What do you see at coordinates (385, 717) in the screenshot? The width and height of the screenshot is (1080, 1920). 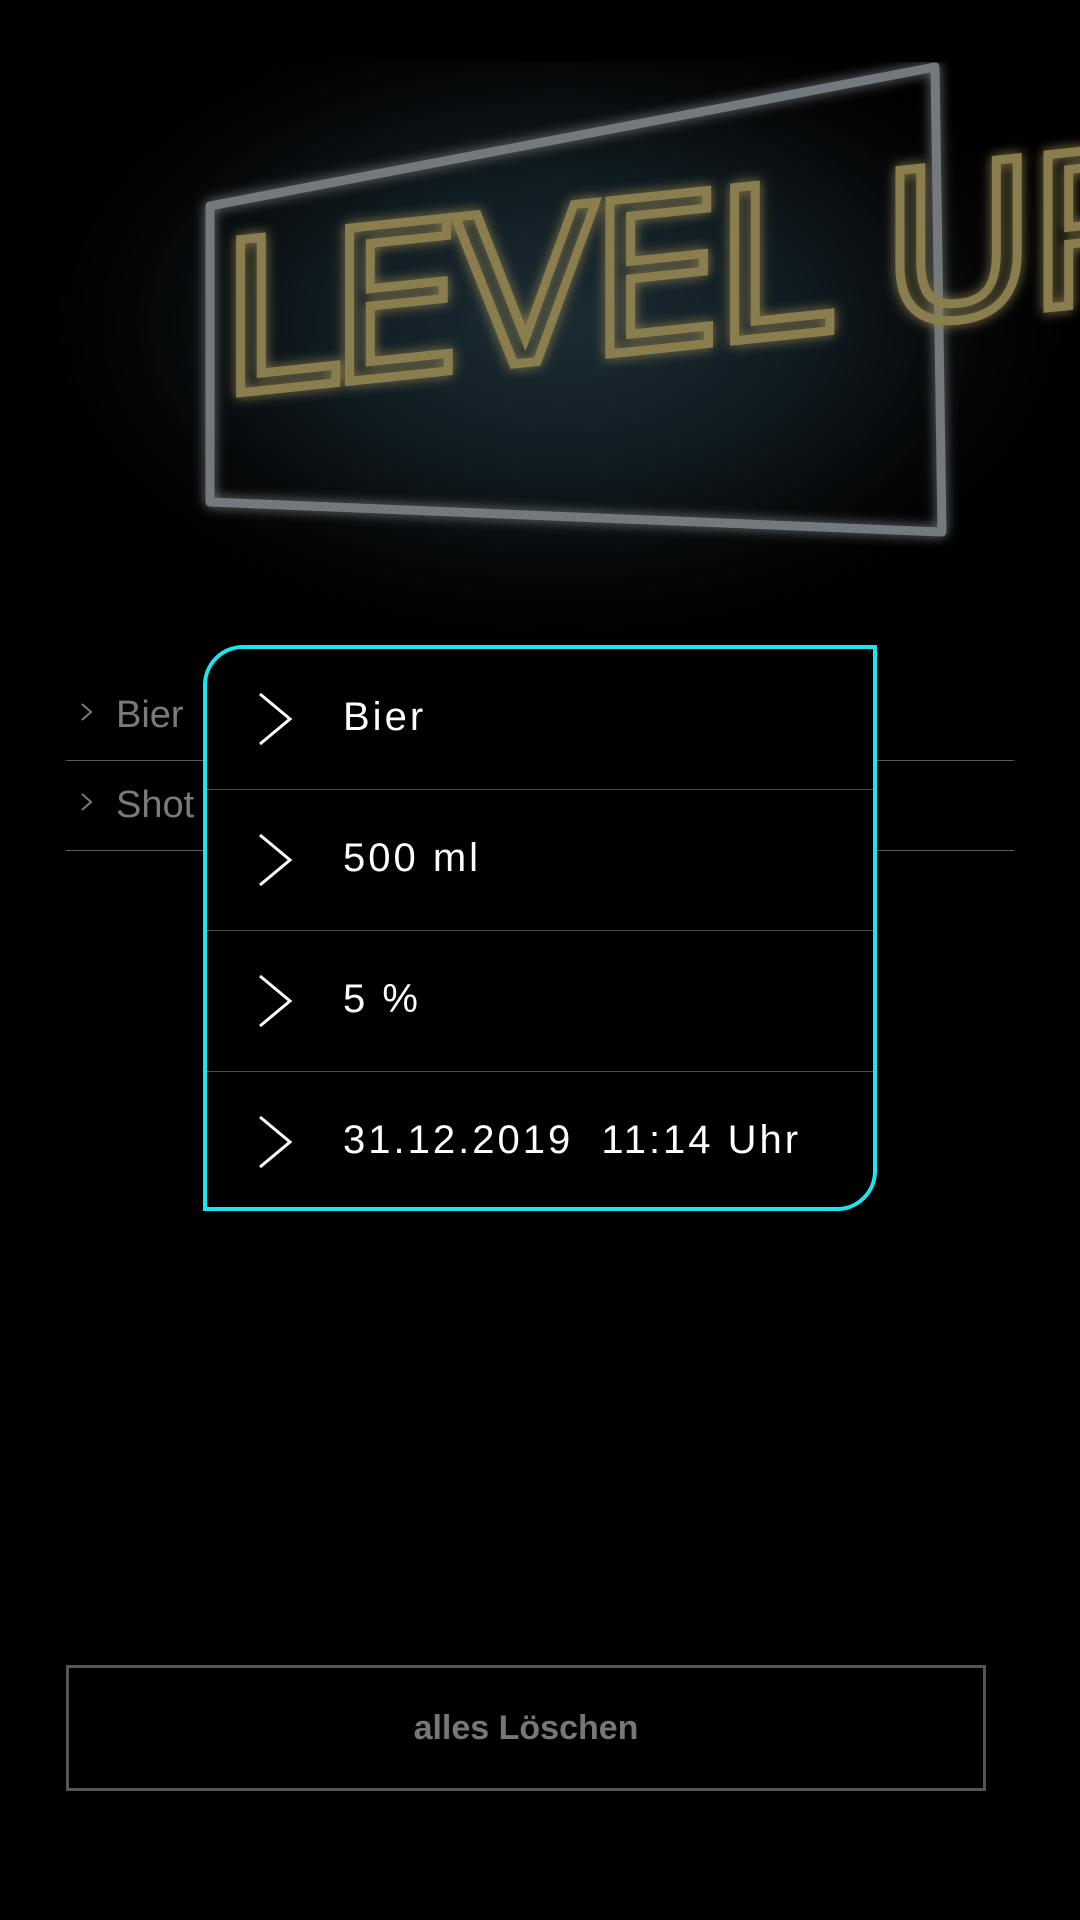 I see `drink-name: Bier` at bounding box center [385, 717].